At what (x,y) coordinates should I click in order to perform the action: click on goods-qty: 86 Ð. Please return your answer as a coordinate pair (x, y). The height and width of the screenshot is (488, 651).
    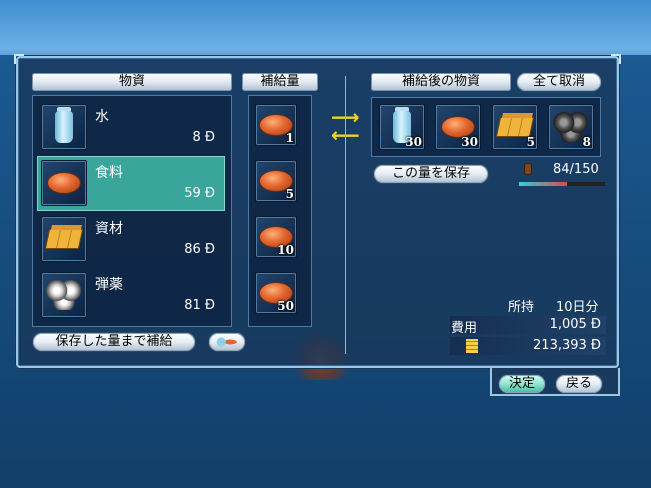
    Looking at the image, I should click on (199, 249).